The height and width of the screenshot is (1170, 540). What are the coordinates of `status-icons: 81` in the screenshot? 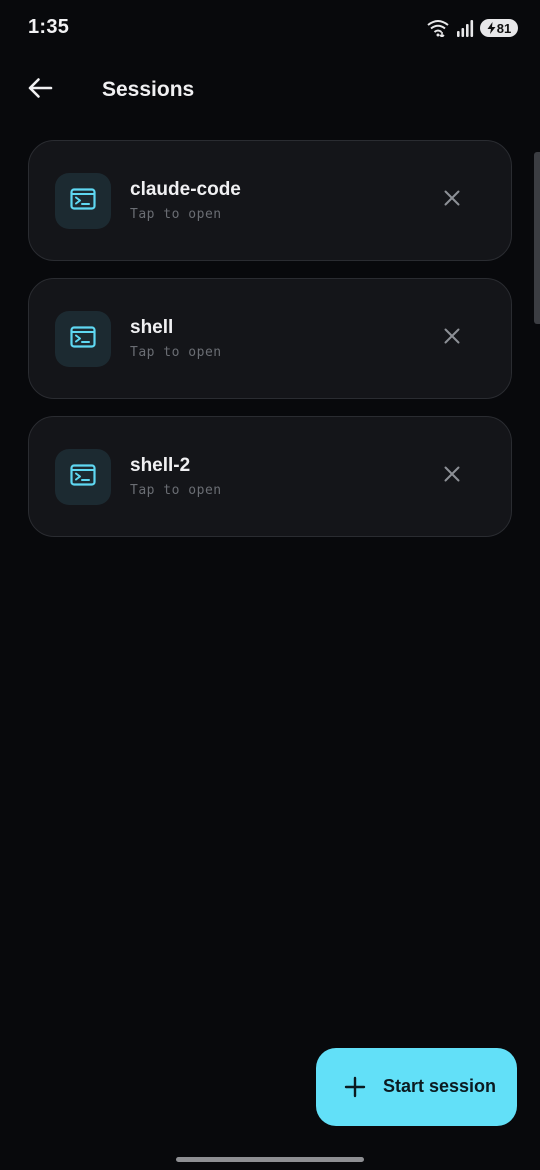 It's located at (472, 28).